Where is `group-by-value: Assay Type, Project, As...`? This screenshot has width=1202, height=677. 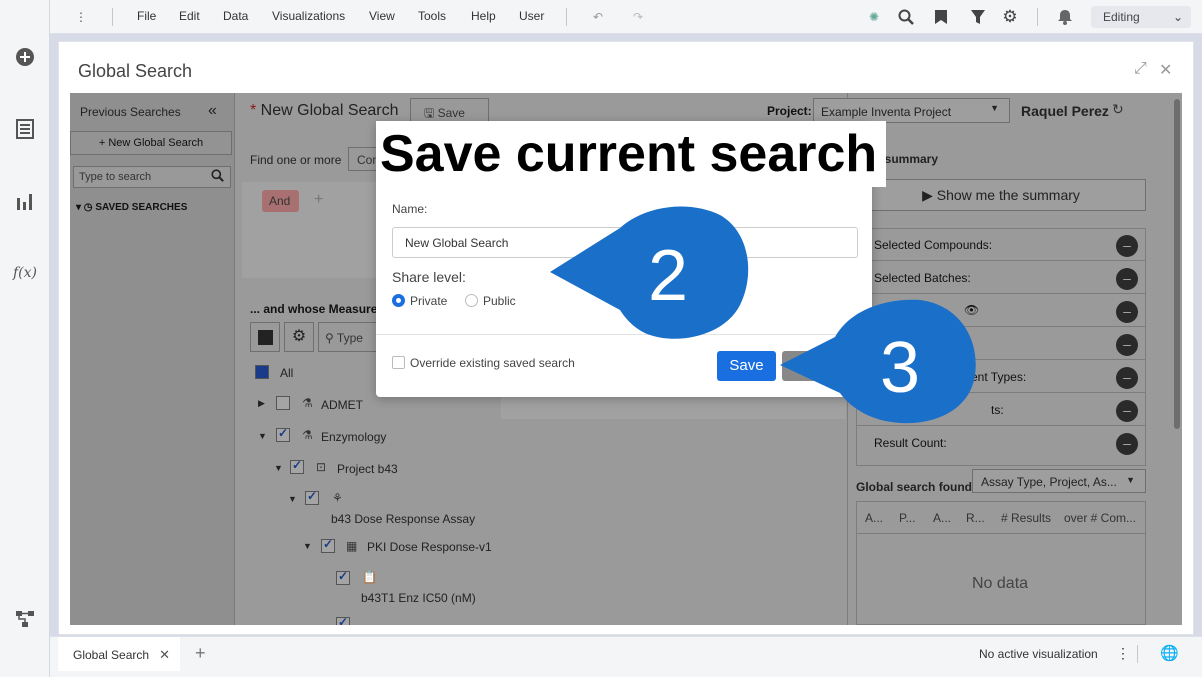
group-by-value: Assay Type, Project, As... is located at coordinates (1049, 482).